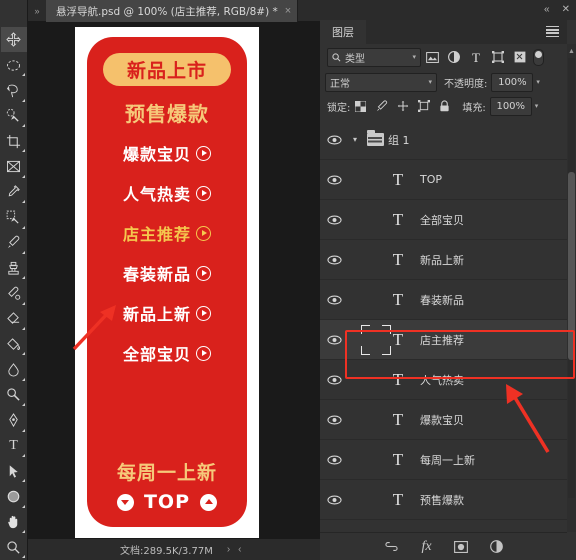  I want to click on scroll-top-icon, so click(209, 502).